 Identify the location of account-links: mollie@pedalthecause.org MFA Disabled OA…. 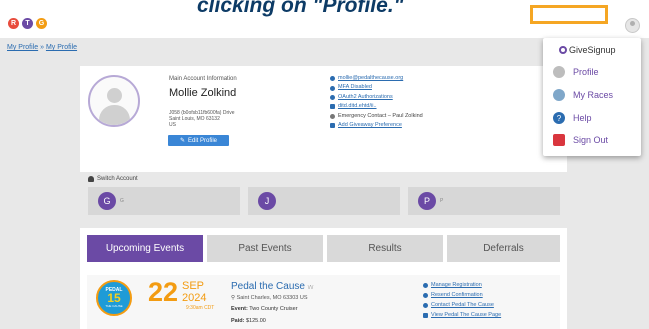
(376, 102).